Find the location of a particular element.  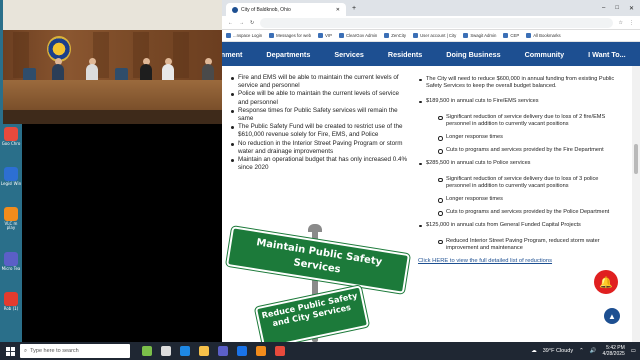

bookmark-label: CEP is located at coordinates (515, 35).